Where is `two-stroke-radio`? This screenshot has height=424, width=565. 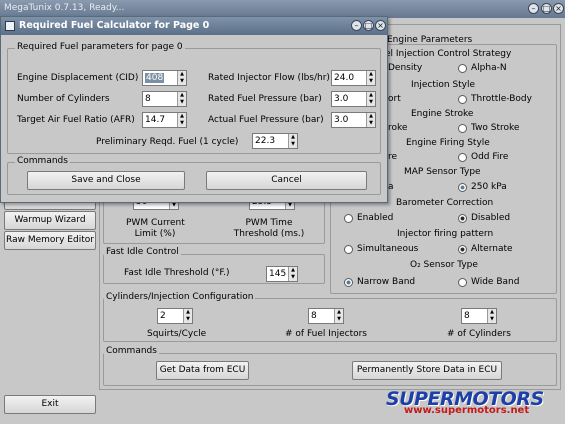
two-stroke-radio is located at coordinates (462, 128).